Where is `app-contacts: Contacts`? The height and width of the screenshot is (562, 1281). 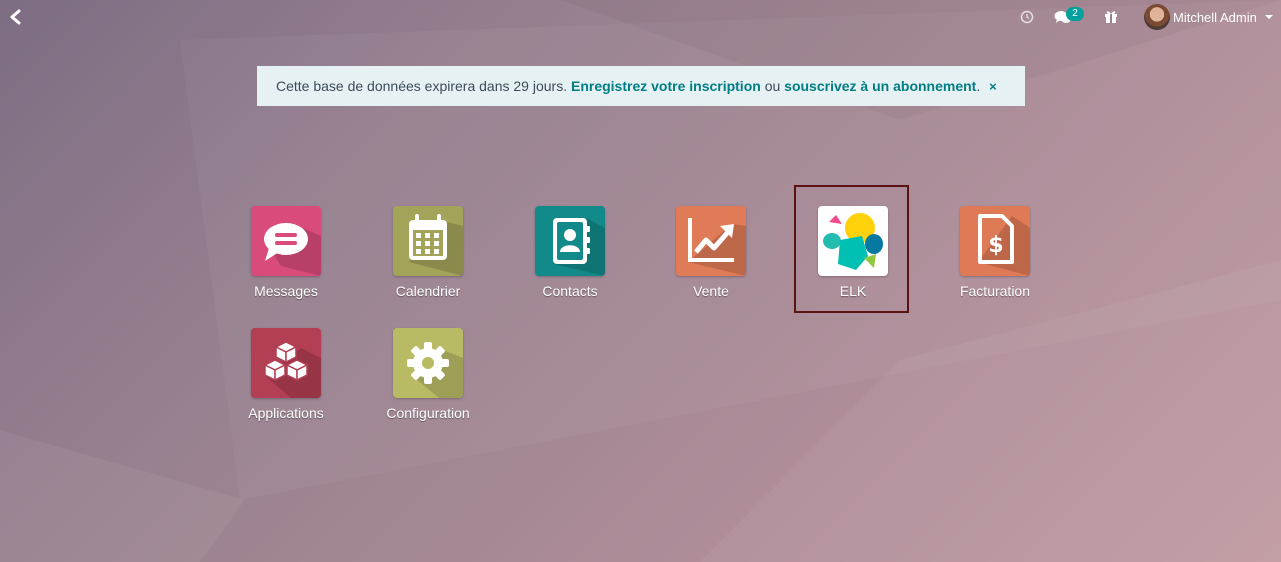 app-contacts: Contacts is located at coordinates (570, 252).